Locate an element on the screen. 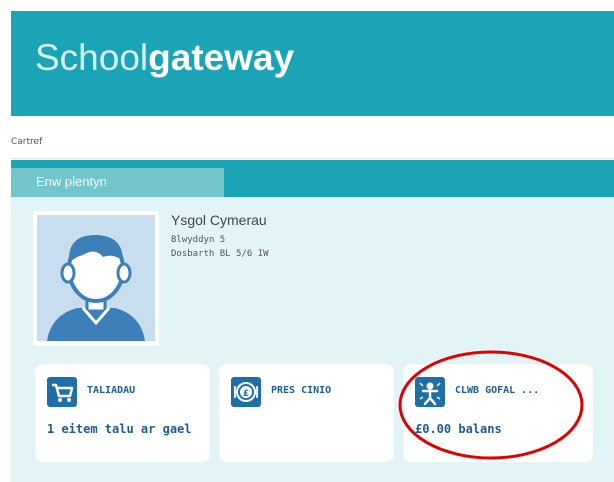 Image resolution: width=614 pixels, height=482 pixels. child-avatar-icon is located at coordinates (96, 278).